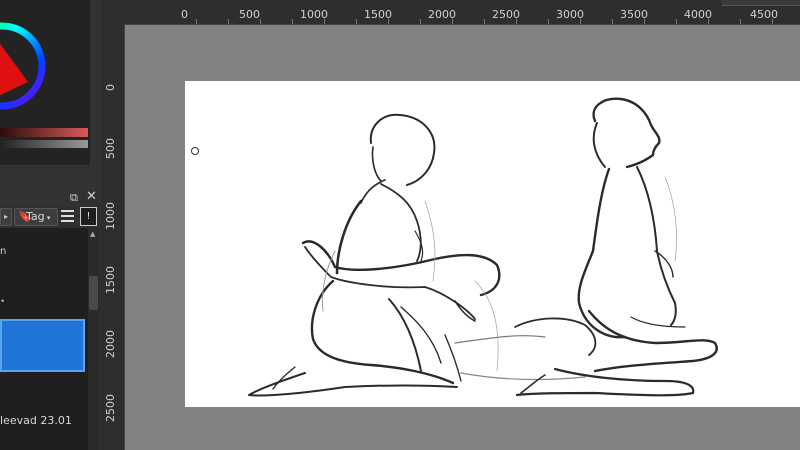 The width and height of the screenshot is (800, 450). I want to click on ruler-label: 2500, so click(110, 408).